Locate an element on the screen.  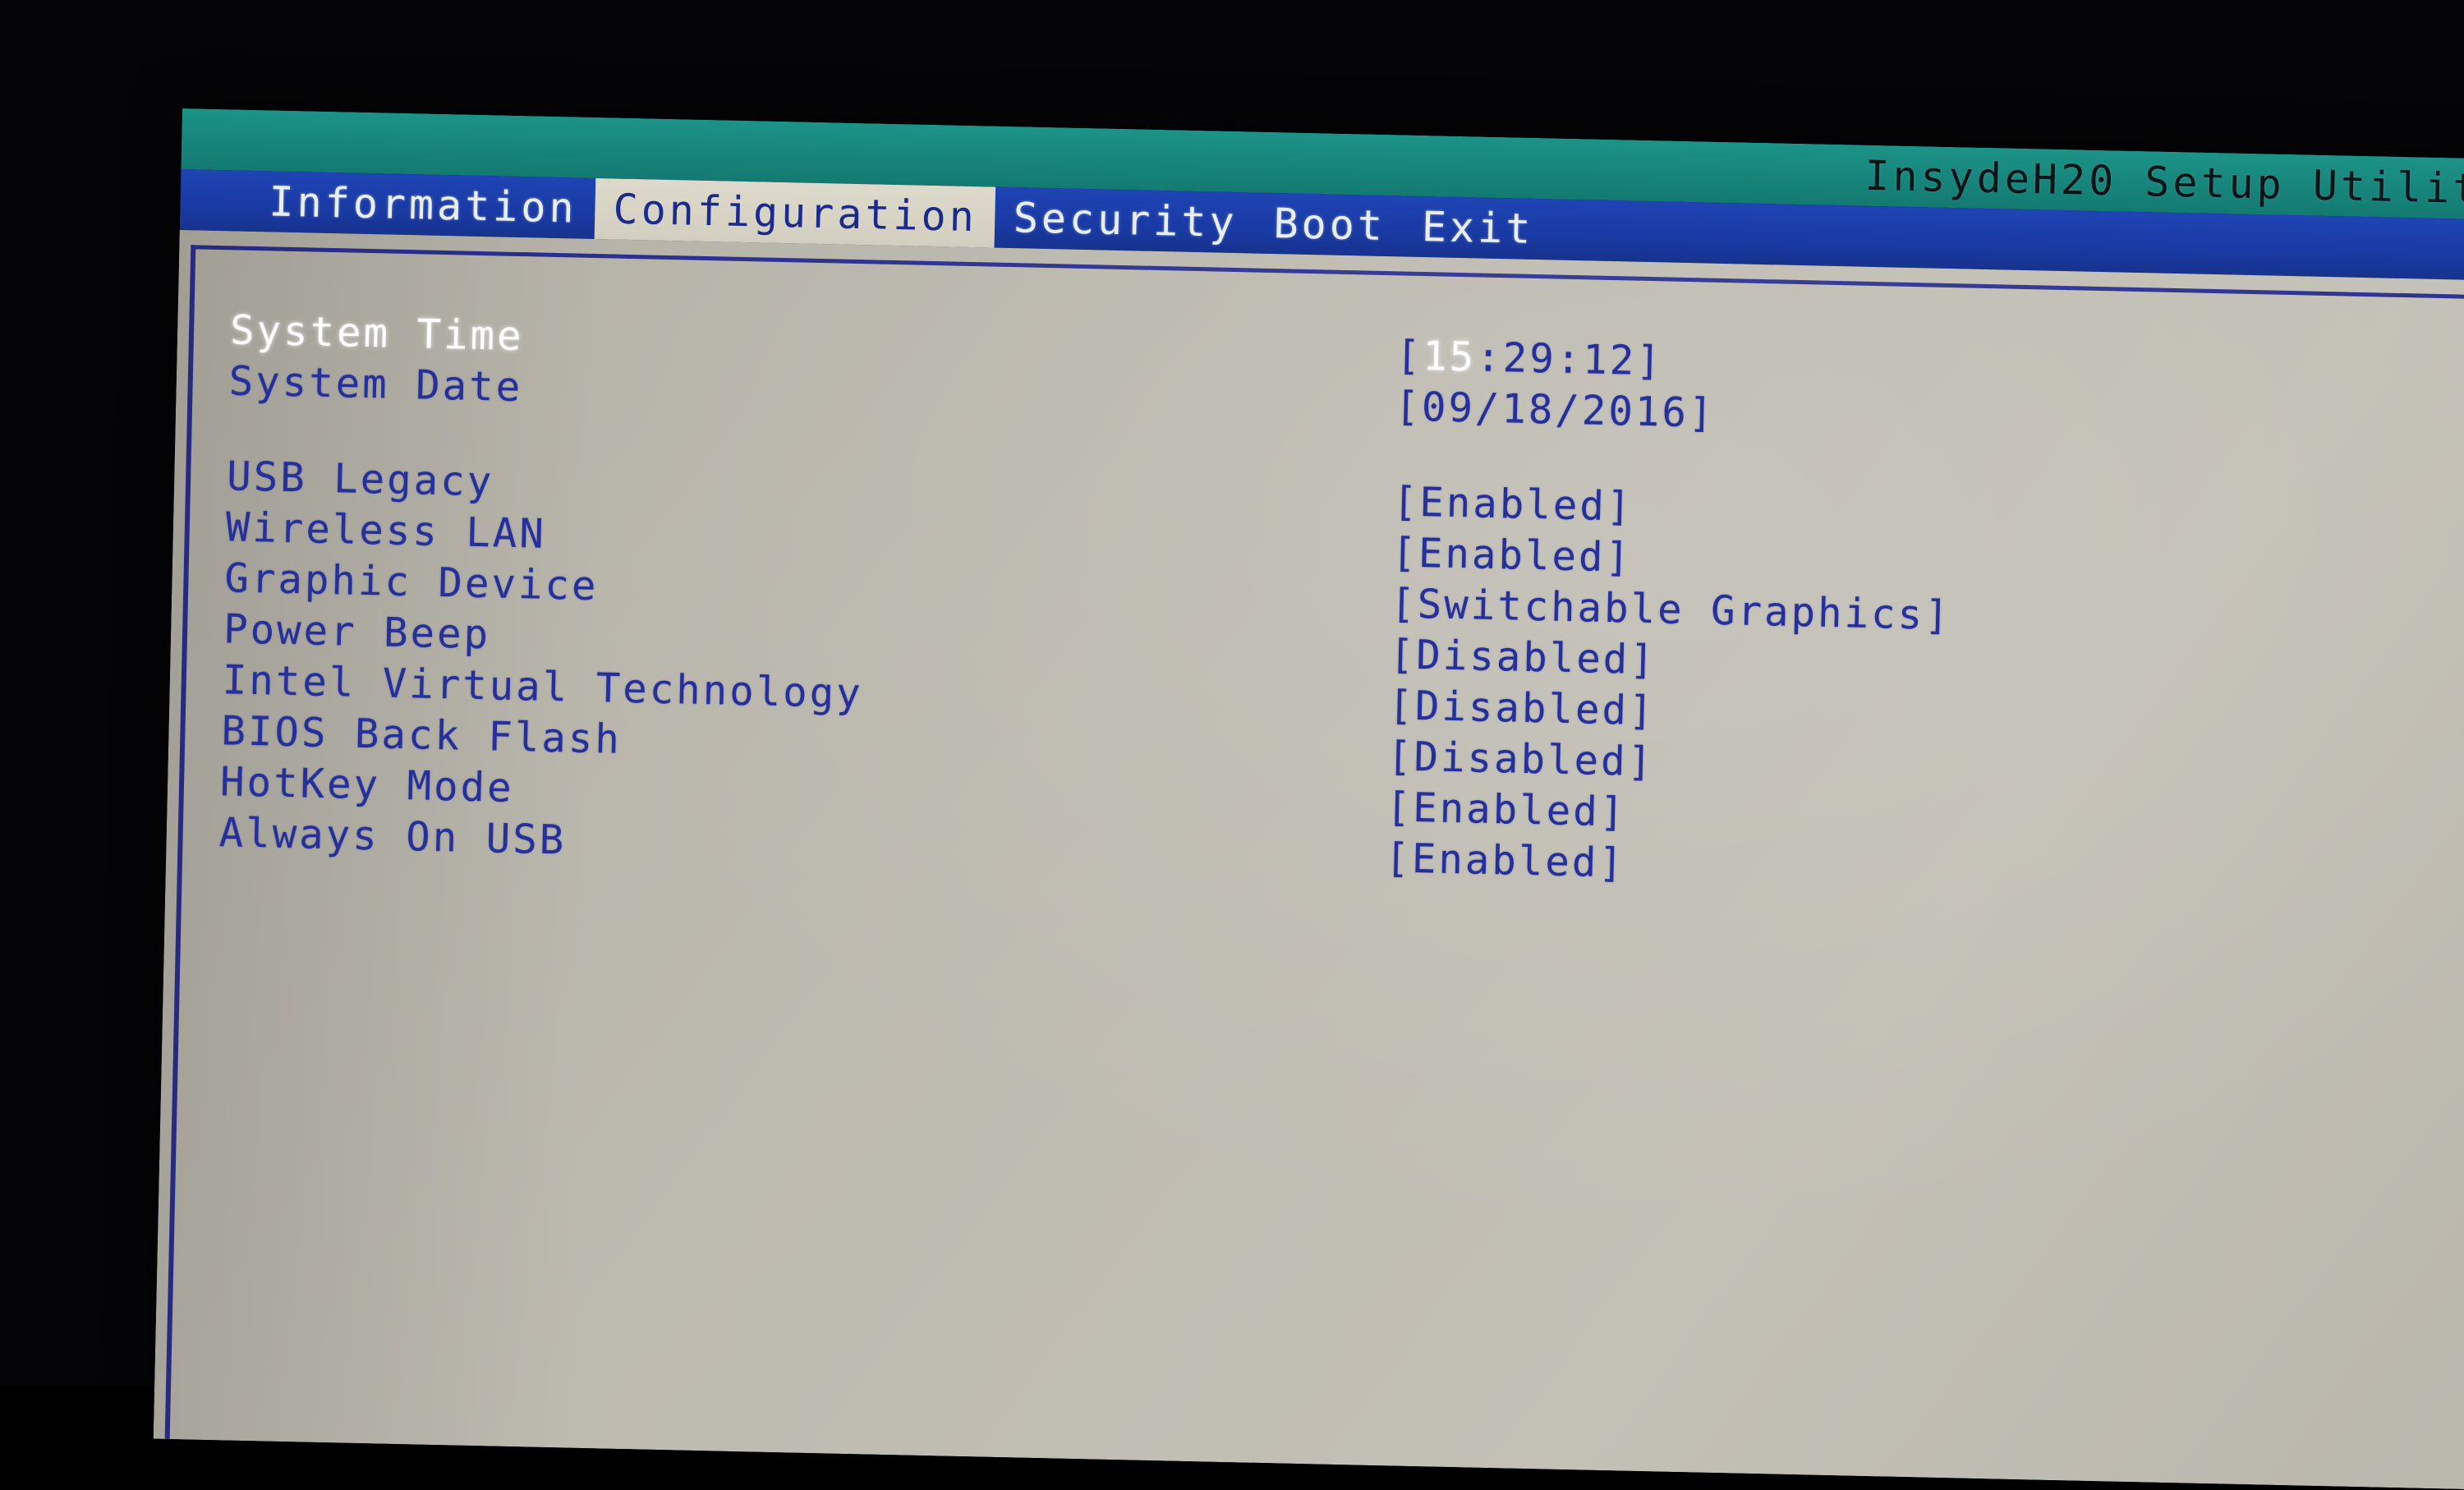
setting-value: [15:29:12] is located at coordinates (1529, 358).